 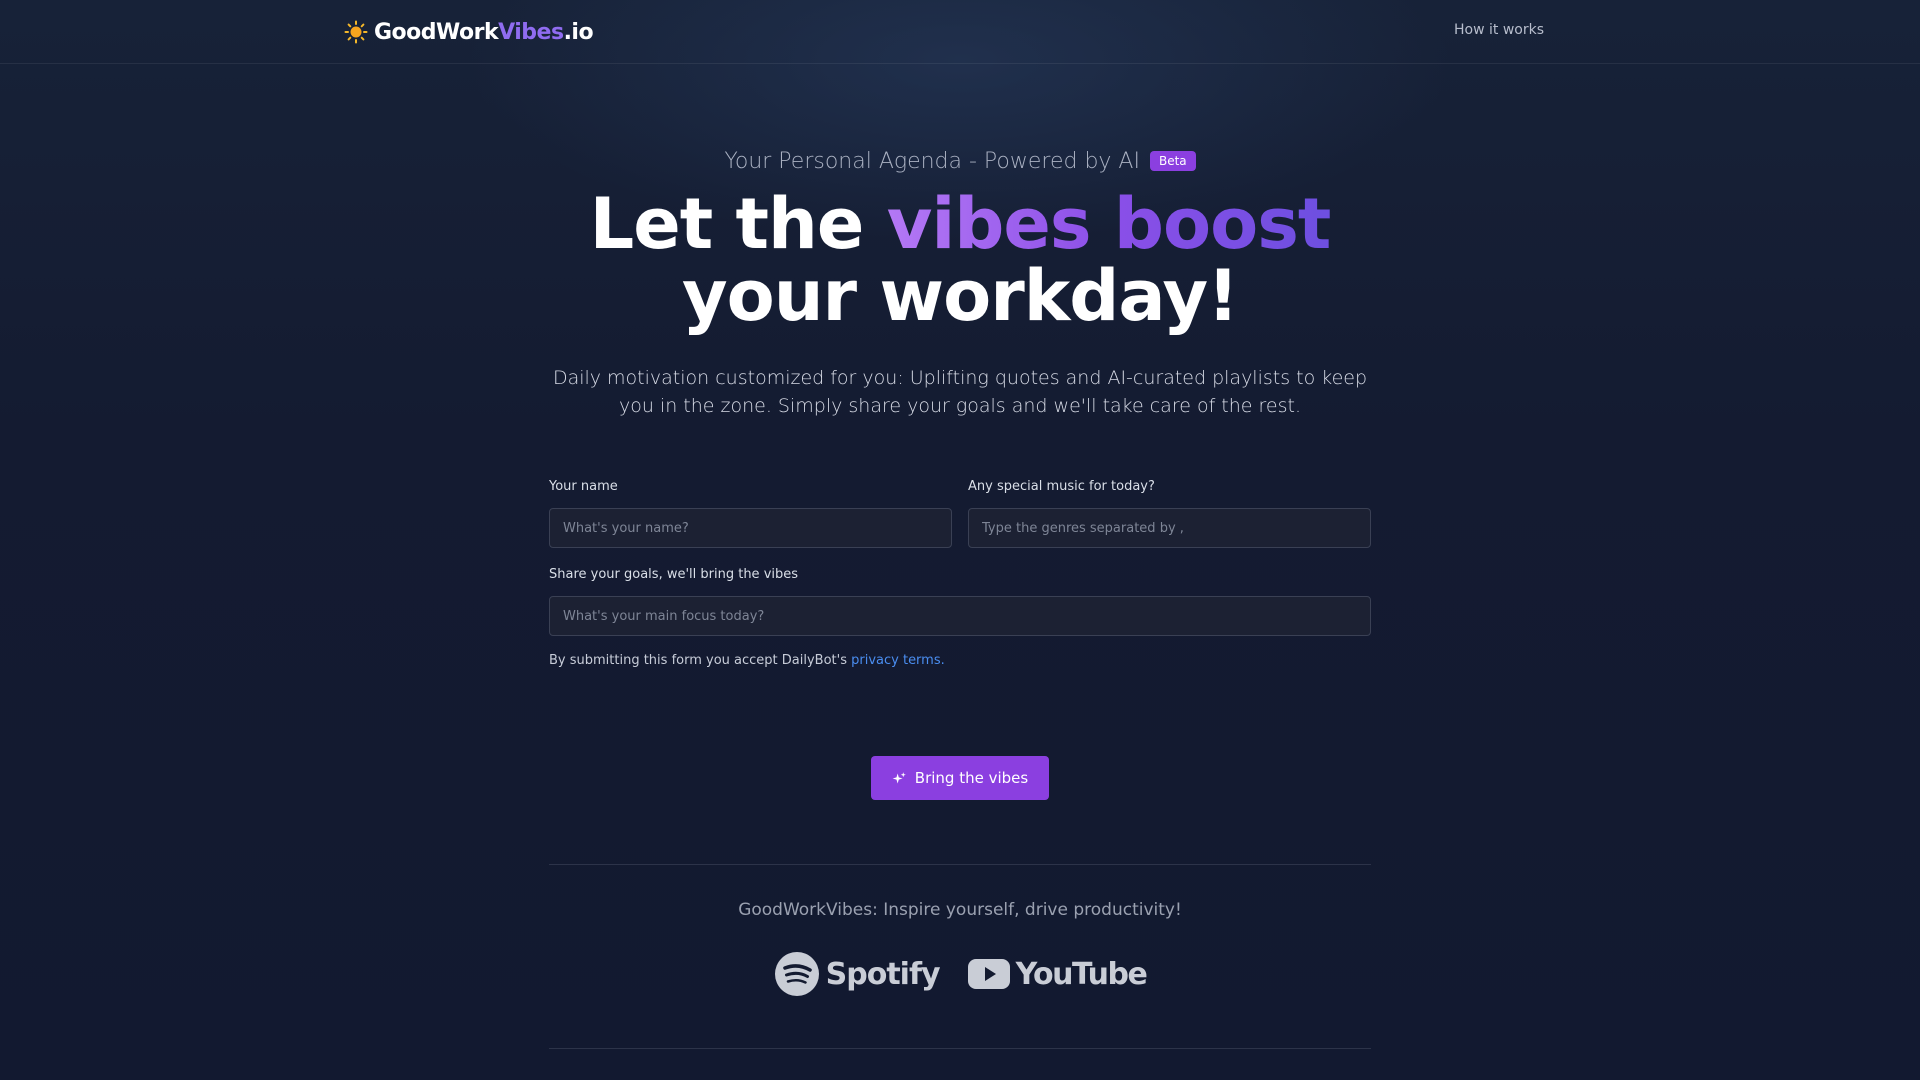 What do you see at coordinates (1109, 224) in the screenshot?
I see `headline-highlight: vibes boost` at bounding box center [1109, 224].